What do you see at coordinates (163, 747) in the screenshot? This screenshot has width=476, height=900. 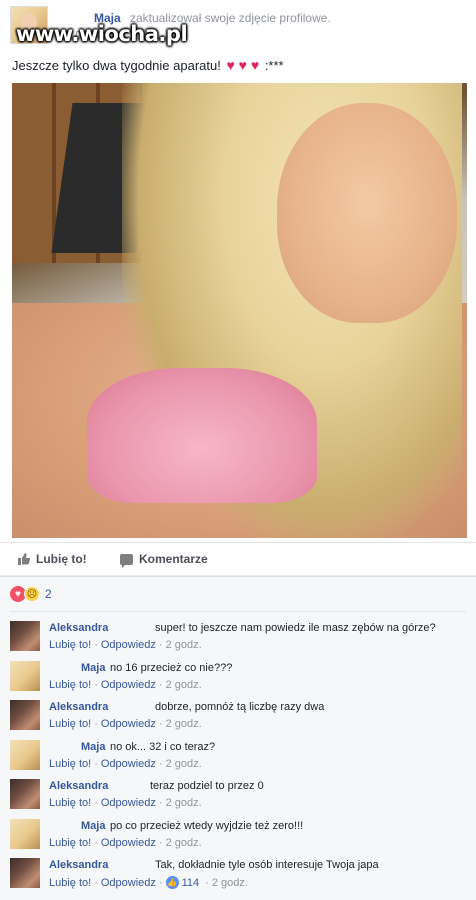 I see `comment-text: no ok... 32 i co teraz?` at bounding box center [163, 747].